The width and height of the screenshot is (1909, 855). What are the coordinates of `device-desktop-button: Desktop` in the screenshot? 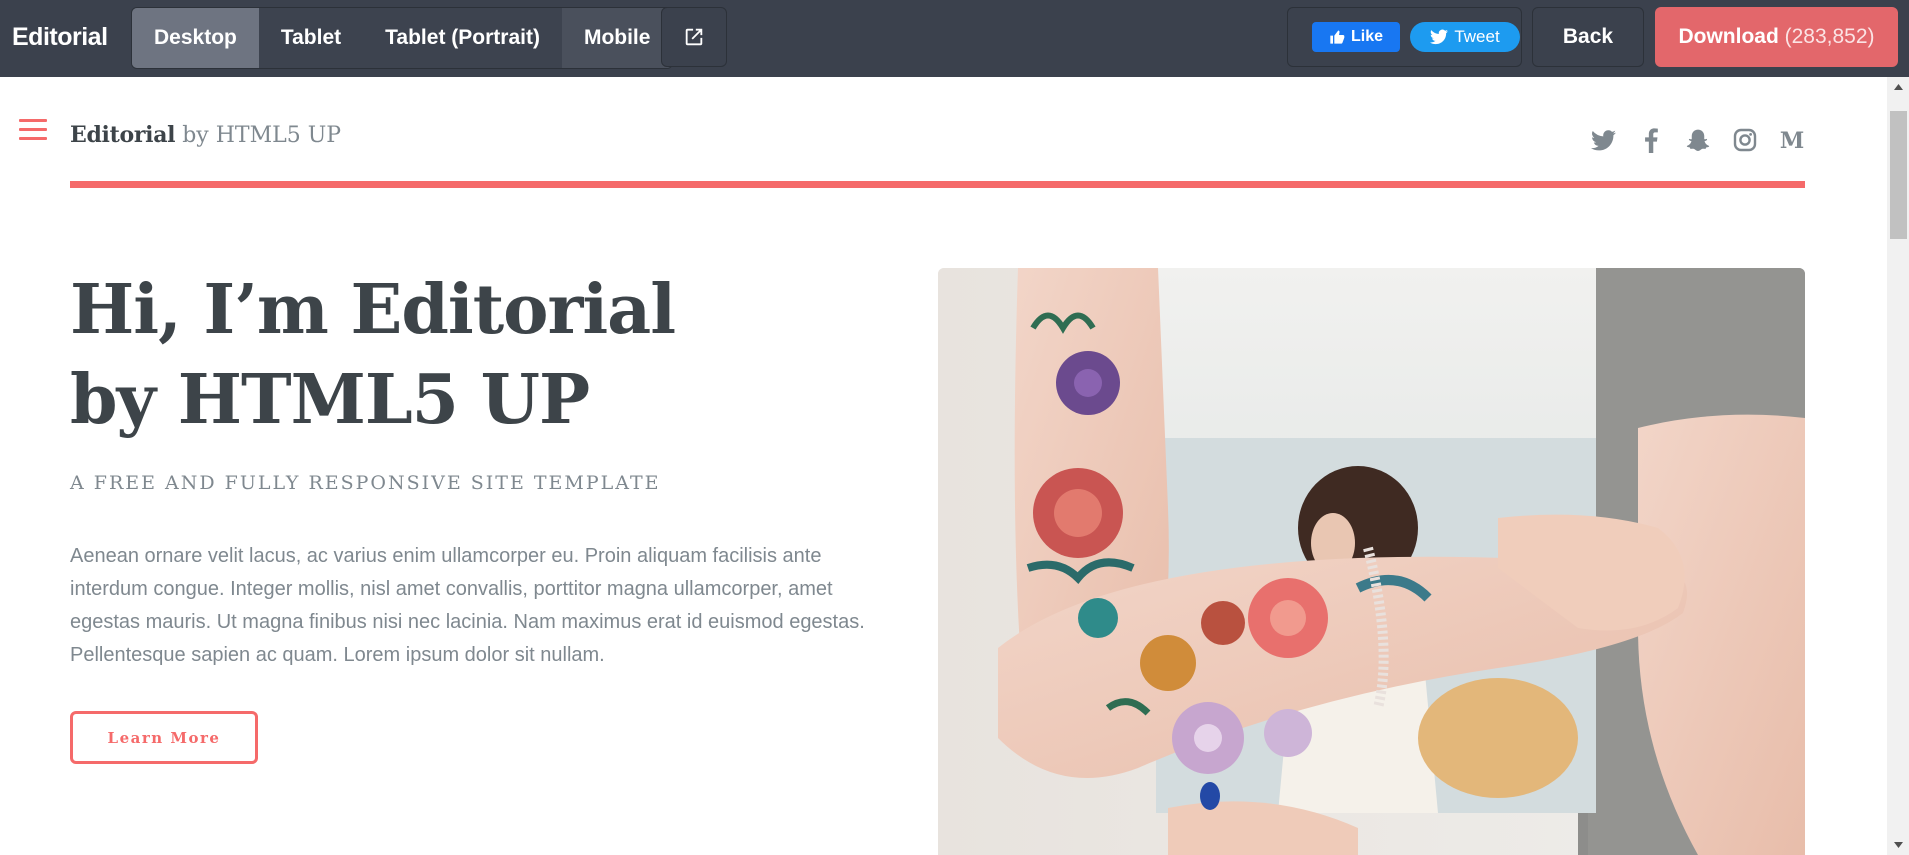 It's located at (195, 38).